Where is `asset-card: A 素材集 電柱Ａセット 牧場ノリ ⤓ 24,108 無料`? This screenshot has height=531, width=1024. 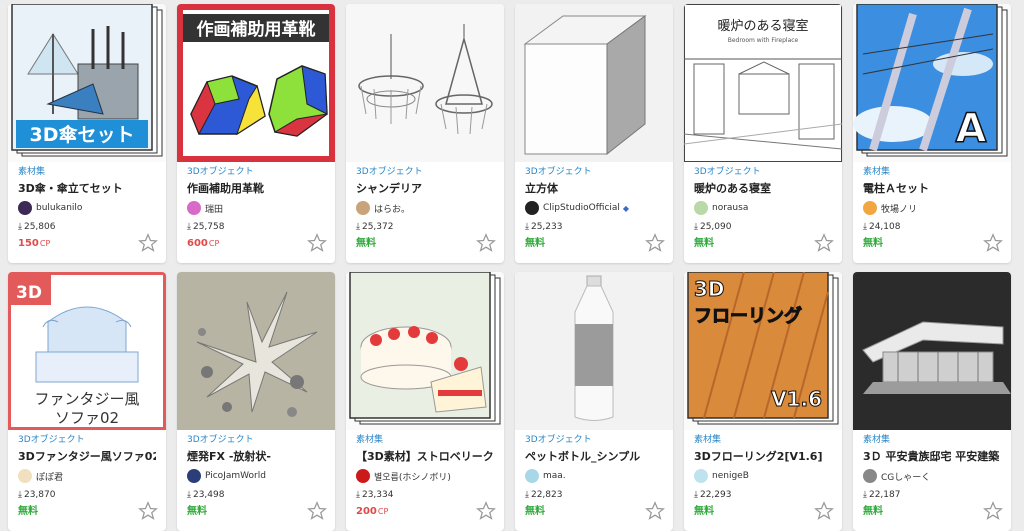
asset-card: A 素材集 電柱Ａセット 牧場ノリ ⤓ 24,108 無料 is located at coordinates (932, 133).